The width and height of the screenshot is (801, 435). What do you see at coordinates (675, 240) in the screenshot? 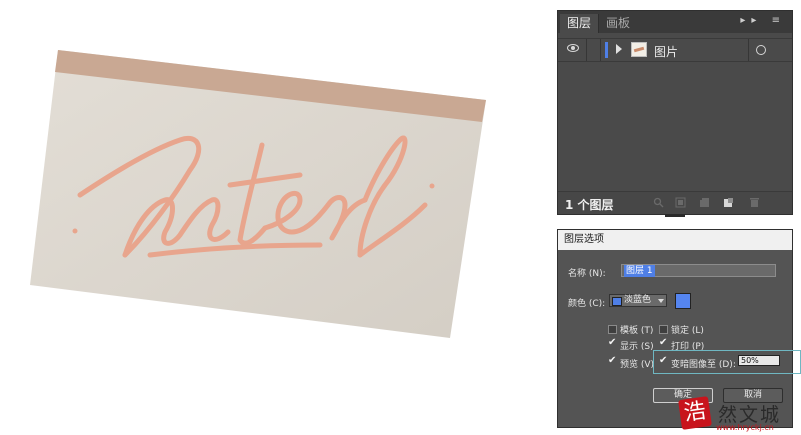
I see `dialog-title: 图层选项` at bounding box center [675, 240].